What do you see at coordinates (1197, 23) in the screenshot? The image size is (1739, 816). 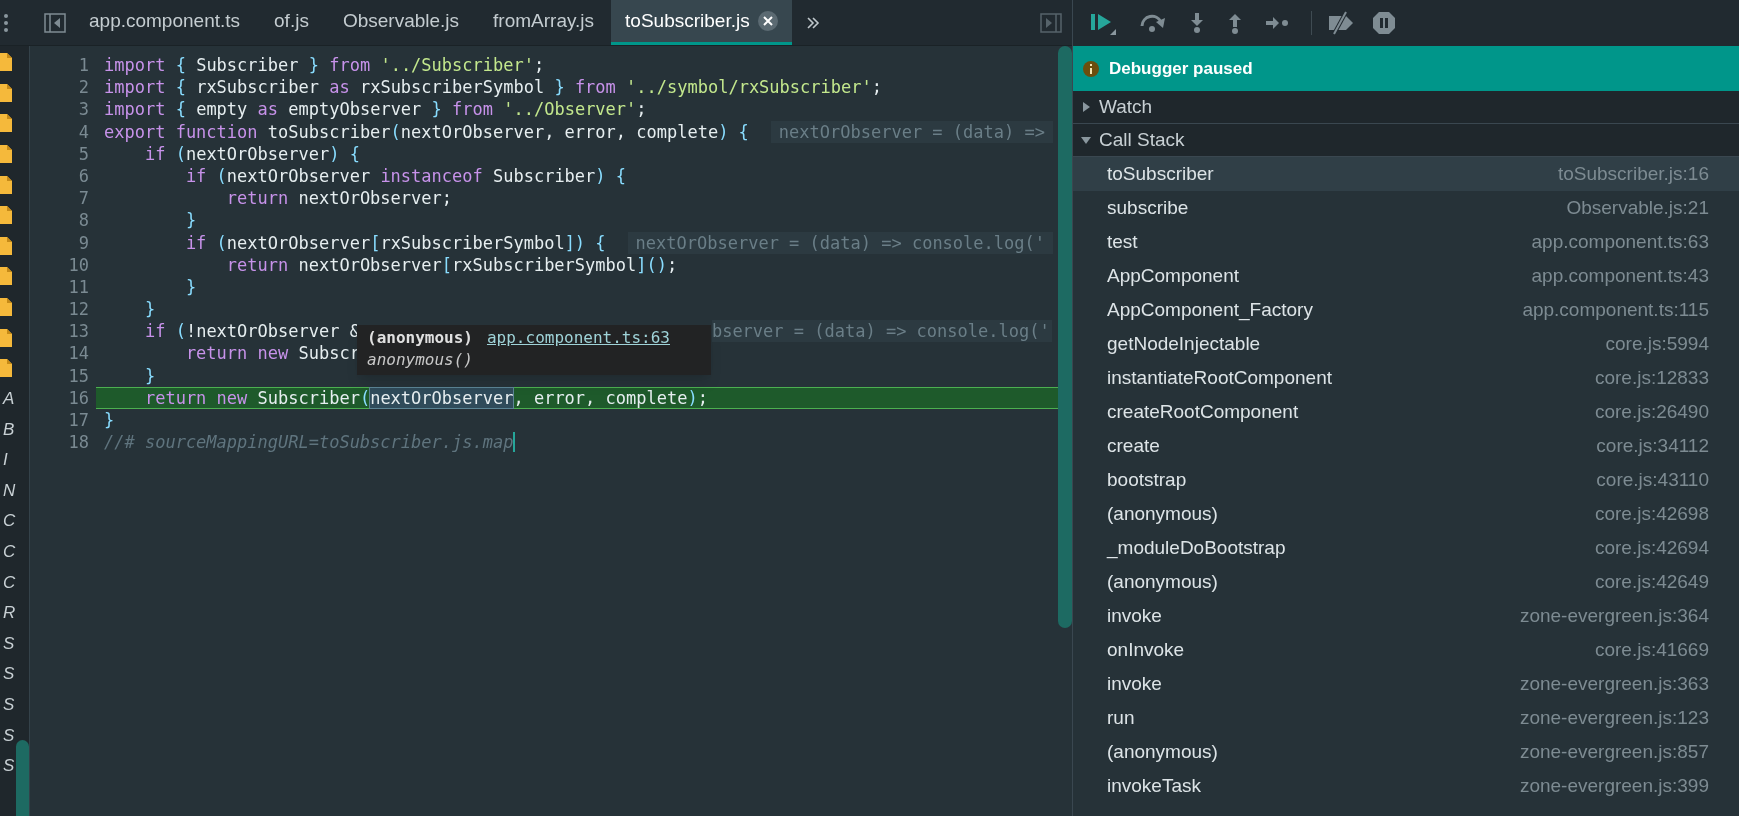 I see `step-into-icon` at bounding box center [1197, 23].